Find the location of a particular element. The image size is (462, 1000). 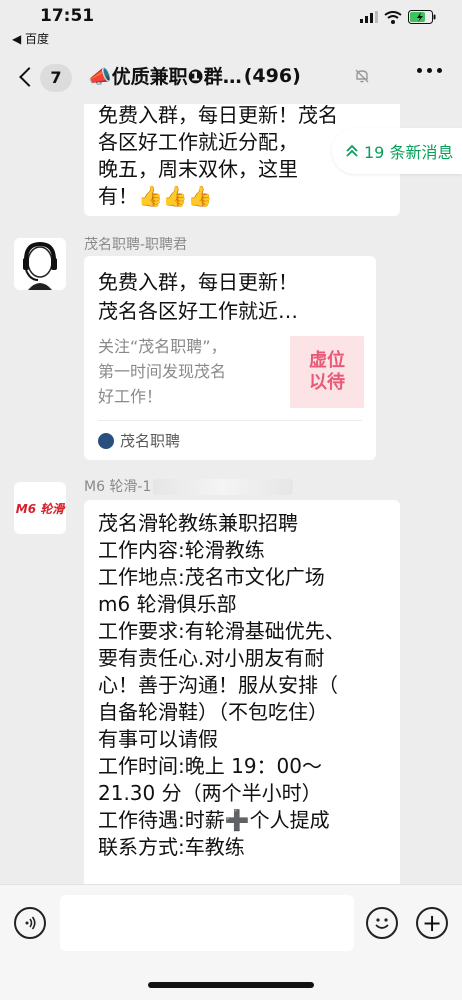

signal-icon is located at coordinates (369, 17).